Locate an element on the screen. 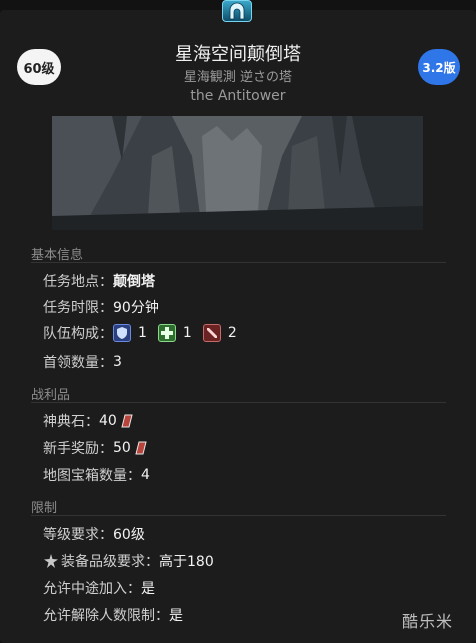 Image resolution: width=476 pixels, height=643 pixels. section-limits-title: 限制 is located at coordinates (44, 508).